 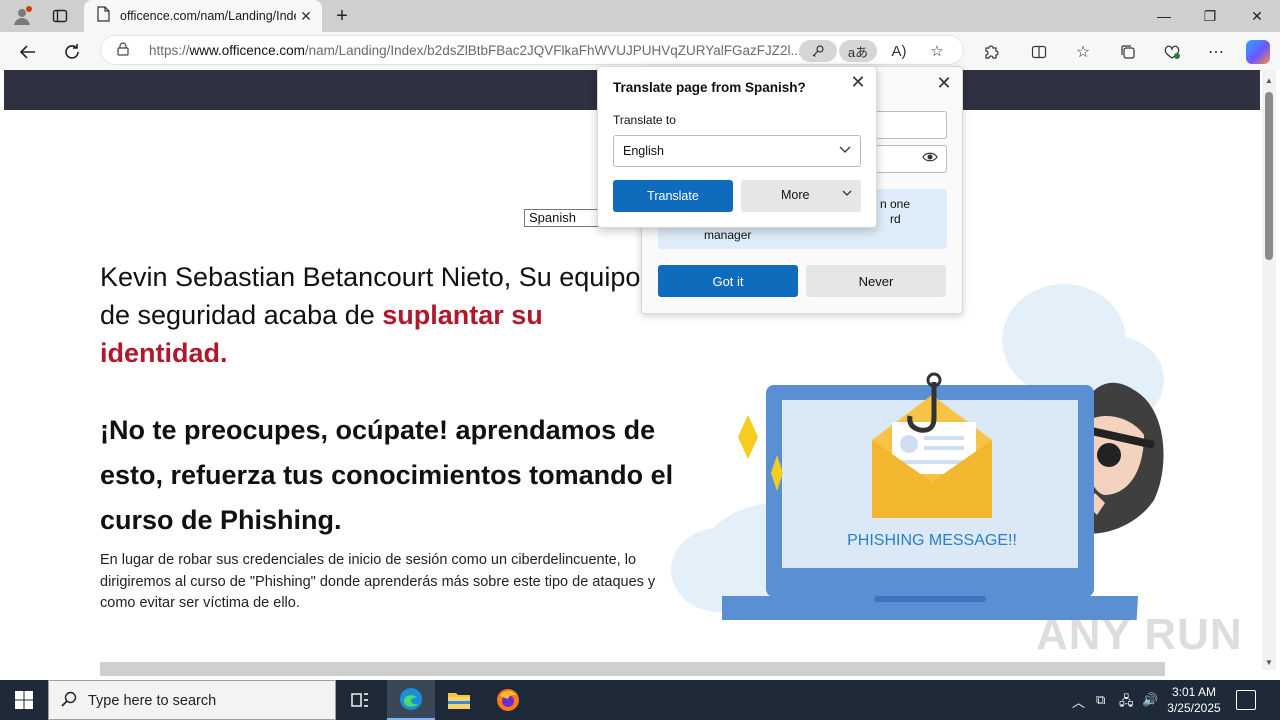 I want to click on system-clock: 3:01 AM 3/25/2025, so click(x=1194, y=700).